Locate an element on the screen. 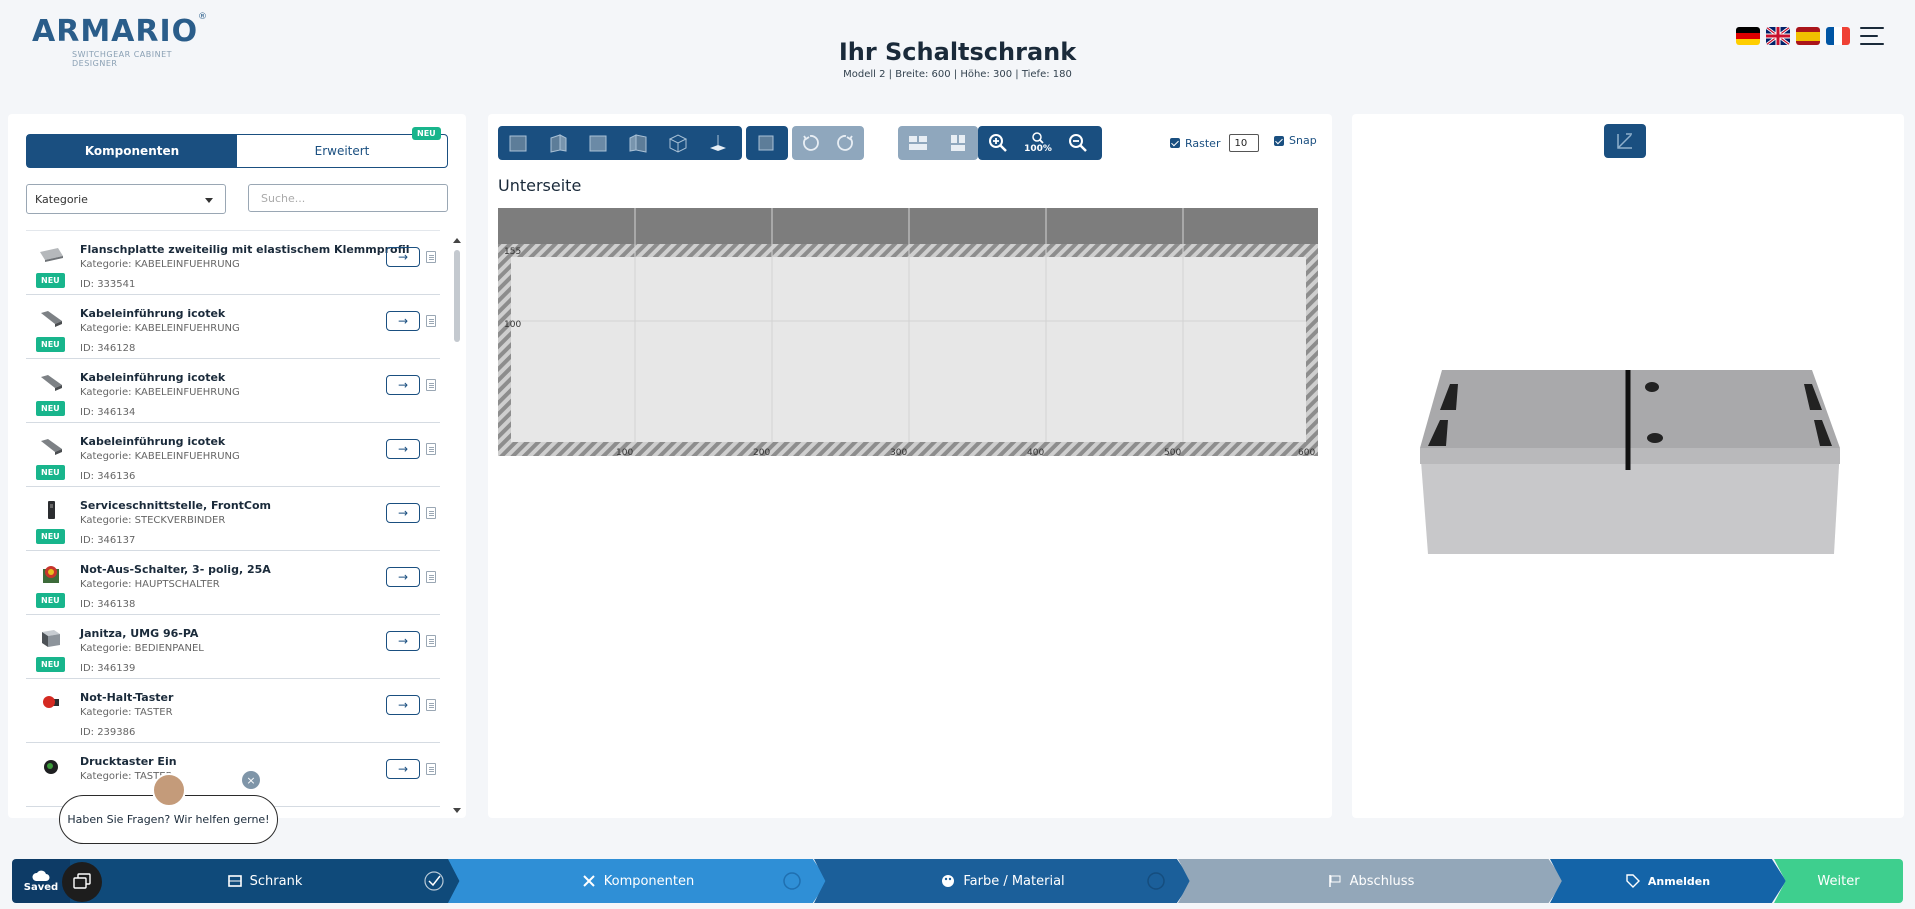  item-category: Kategorie: STECKVERBINDER is located at coordinates (153, 520).